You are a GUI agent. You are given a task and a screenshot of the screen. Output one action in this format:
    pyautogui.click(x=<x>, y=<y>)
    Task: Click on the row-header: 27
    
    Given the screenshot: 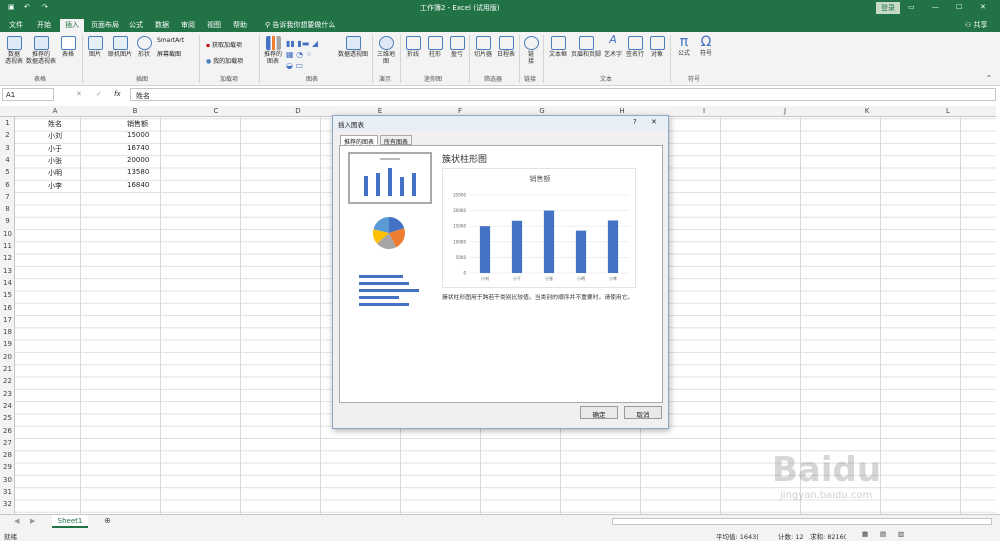 What is the action you would take?
    pyautogui.click(x=7, y=443)
    